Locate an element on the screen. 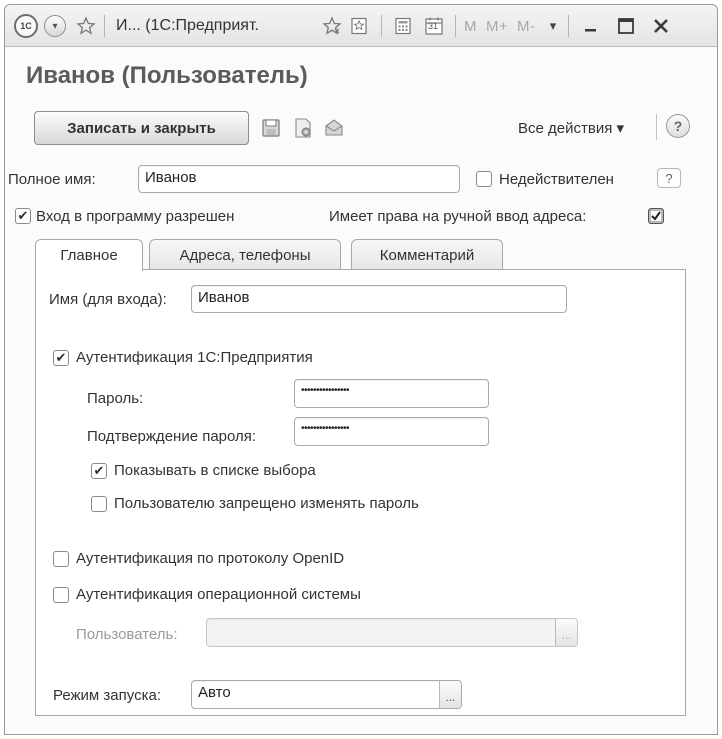 This screenshot has height=739, width=722. auth-1c-checkbox: ✔ is located at coordinates (61, 358).